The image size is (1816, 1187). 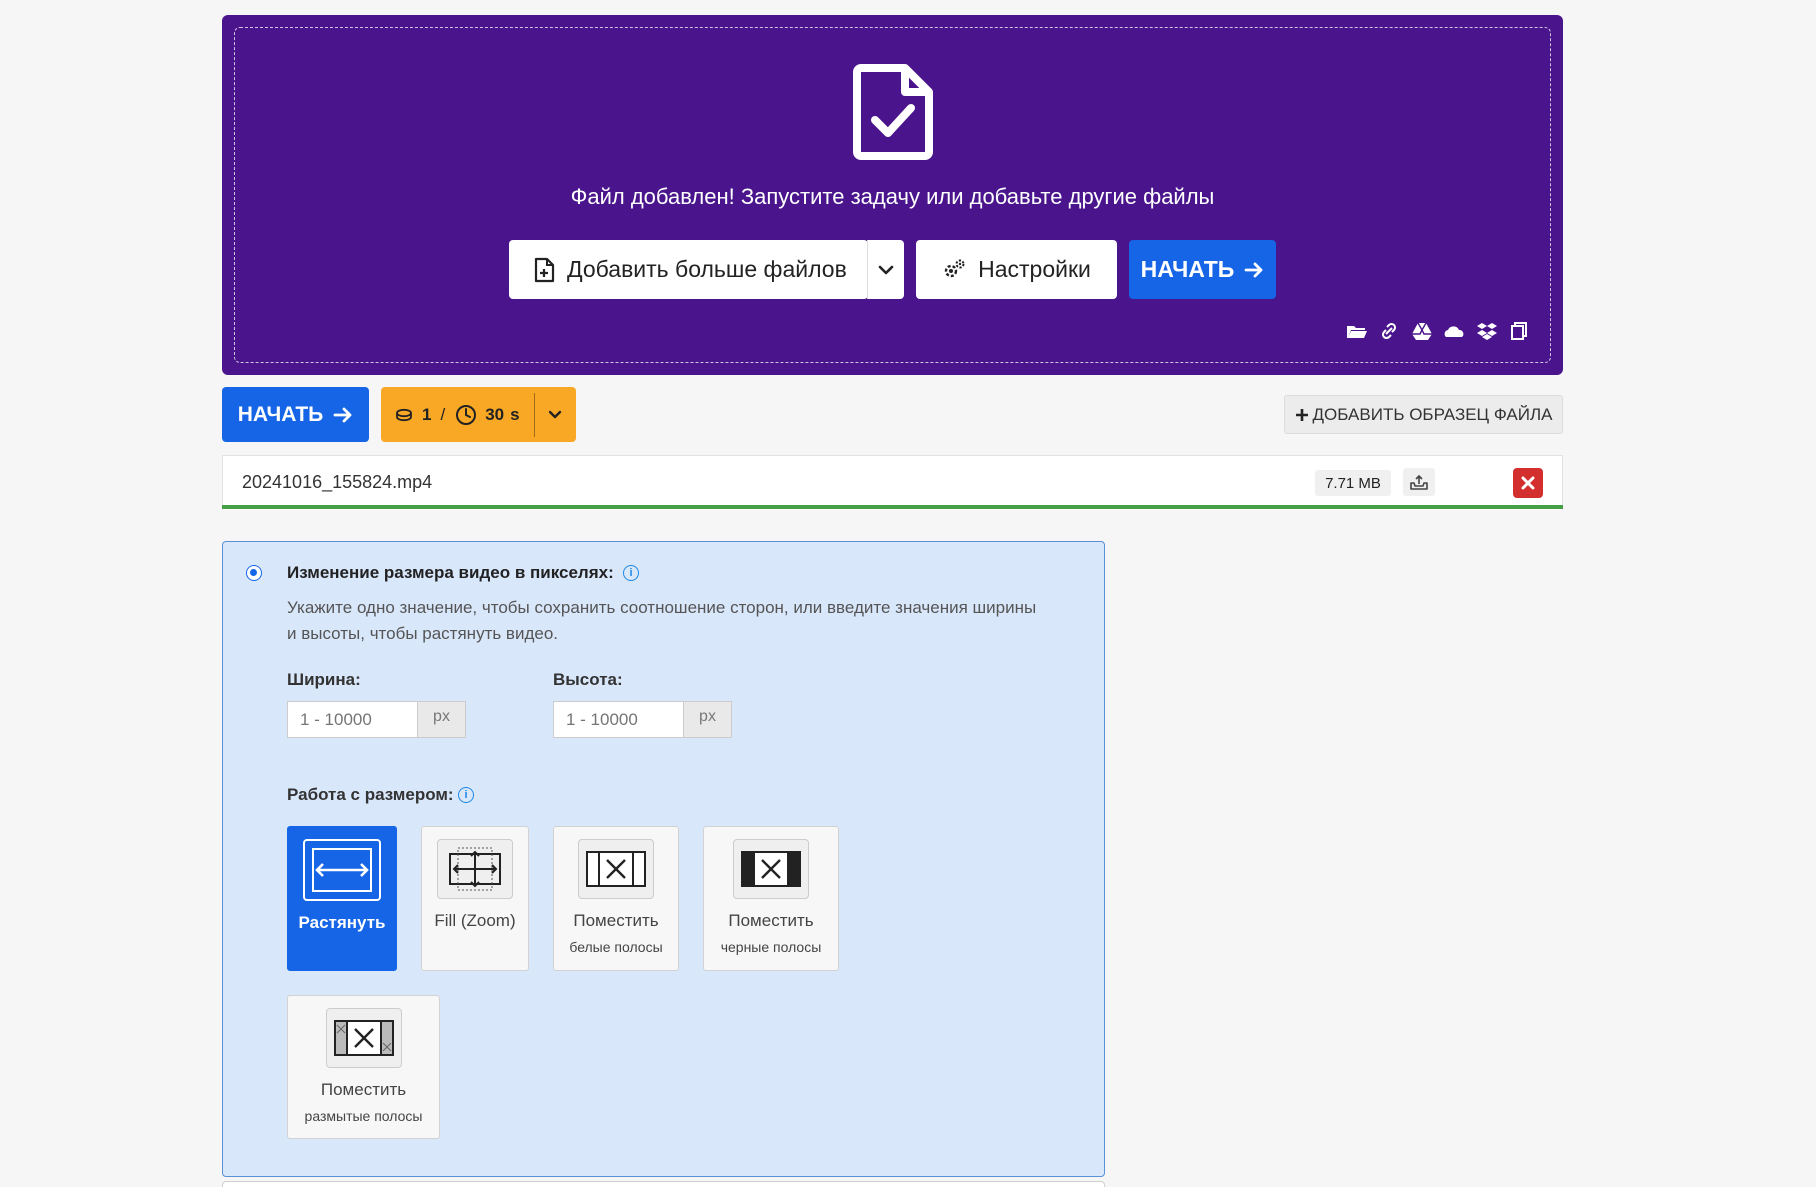 I want to click on height-label: Высота:, so click(x=588, y=679).